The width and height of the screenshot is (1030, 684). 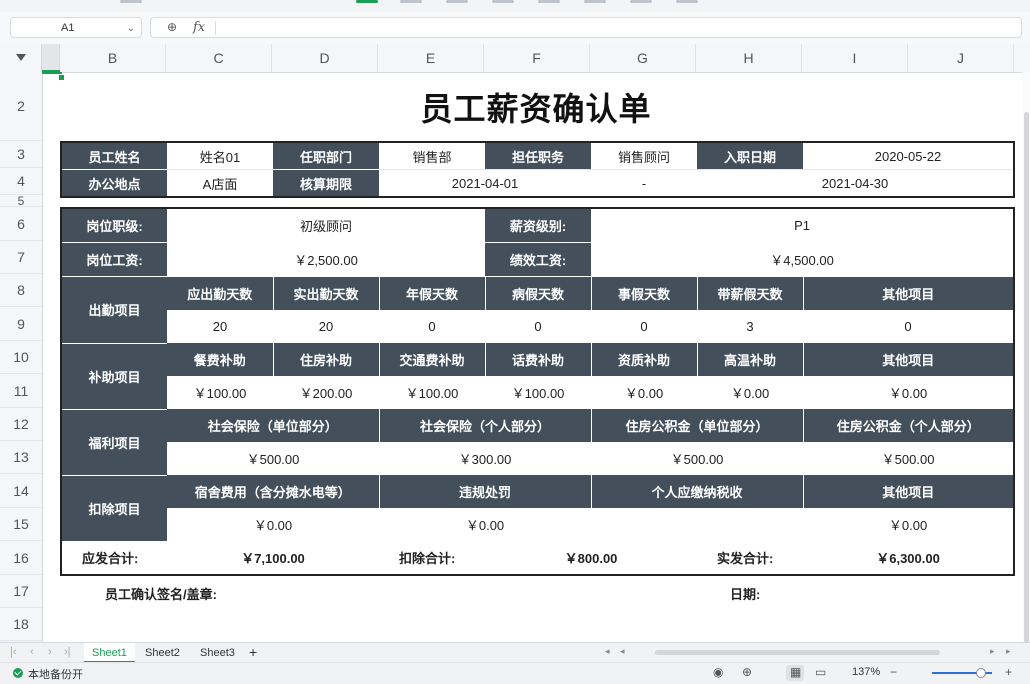 I want to click on tab-sheet3: Sheet3, so click(x=217, y=653).